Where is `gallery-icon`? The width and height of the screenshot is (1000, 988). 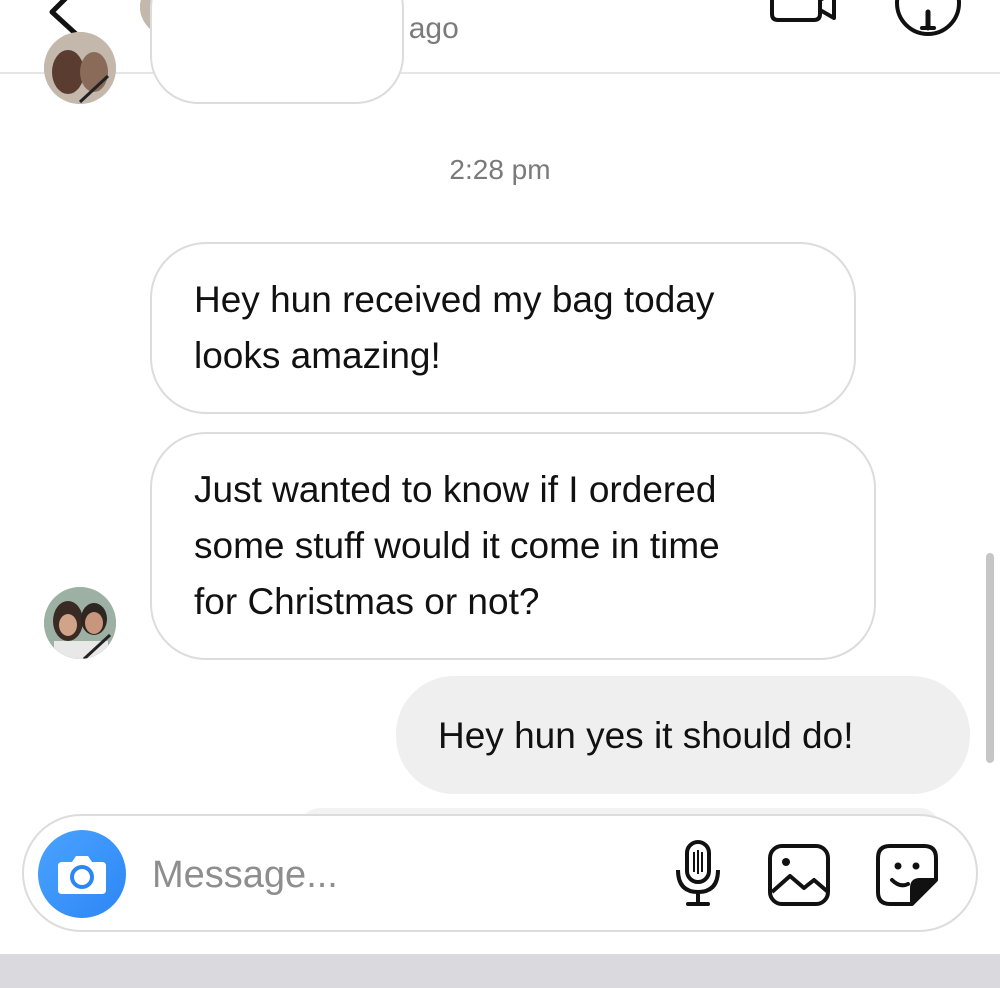 gallery-icon is located at coordinates (799, 875).